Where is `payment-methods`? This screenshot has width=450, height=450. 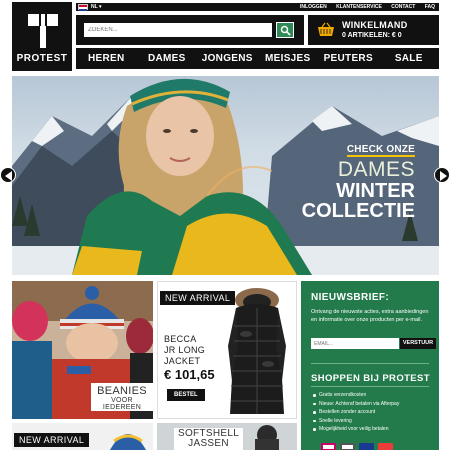
payment-methods is located at coordinates (357, 446).